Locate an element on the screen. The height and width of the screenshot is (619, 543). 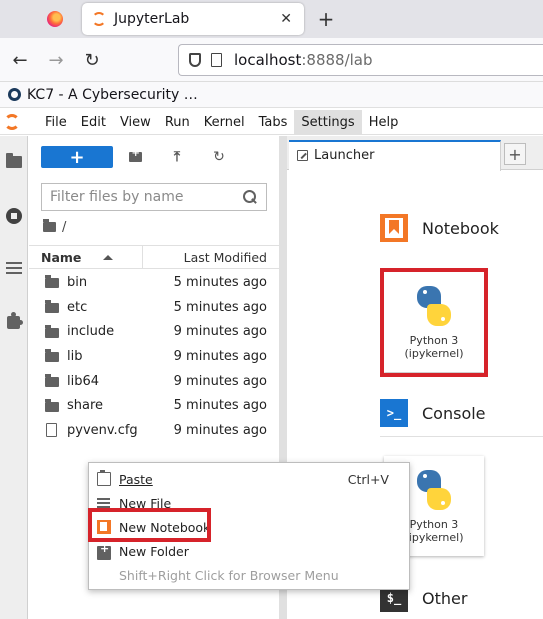
file-row-lib: lib 9 minutes ago is located at coordinates (154, 356).